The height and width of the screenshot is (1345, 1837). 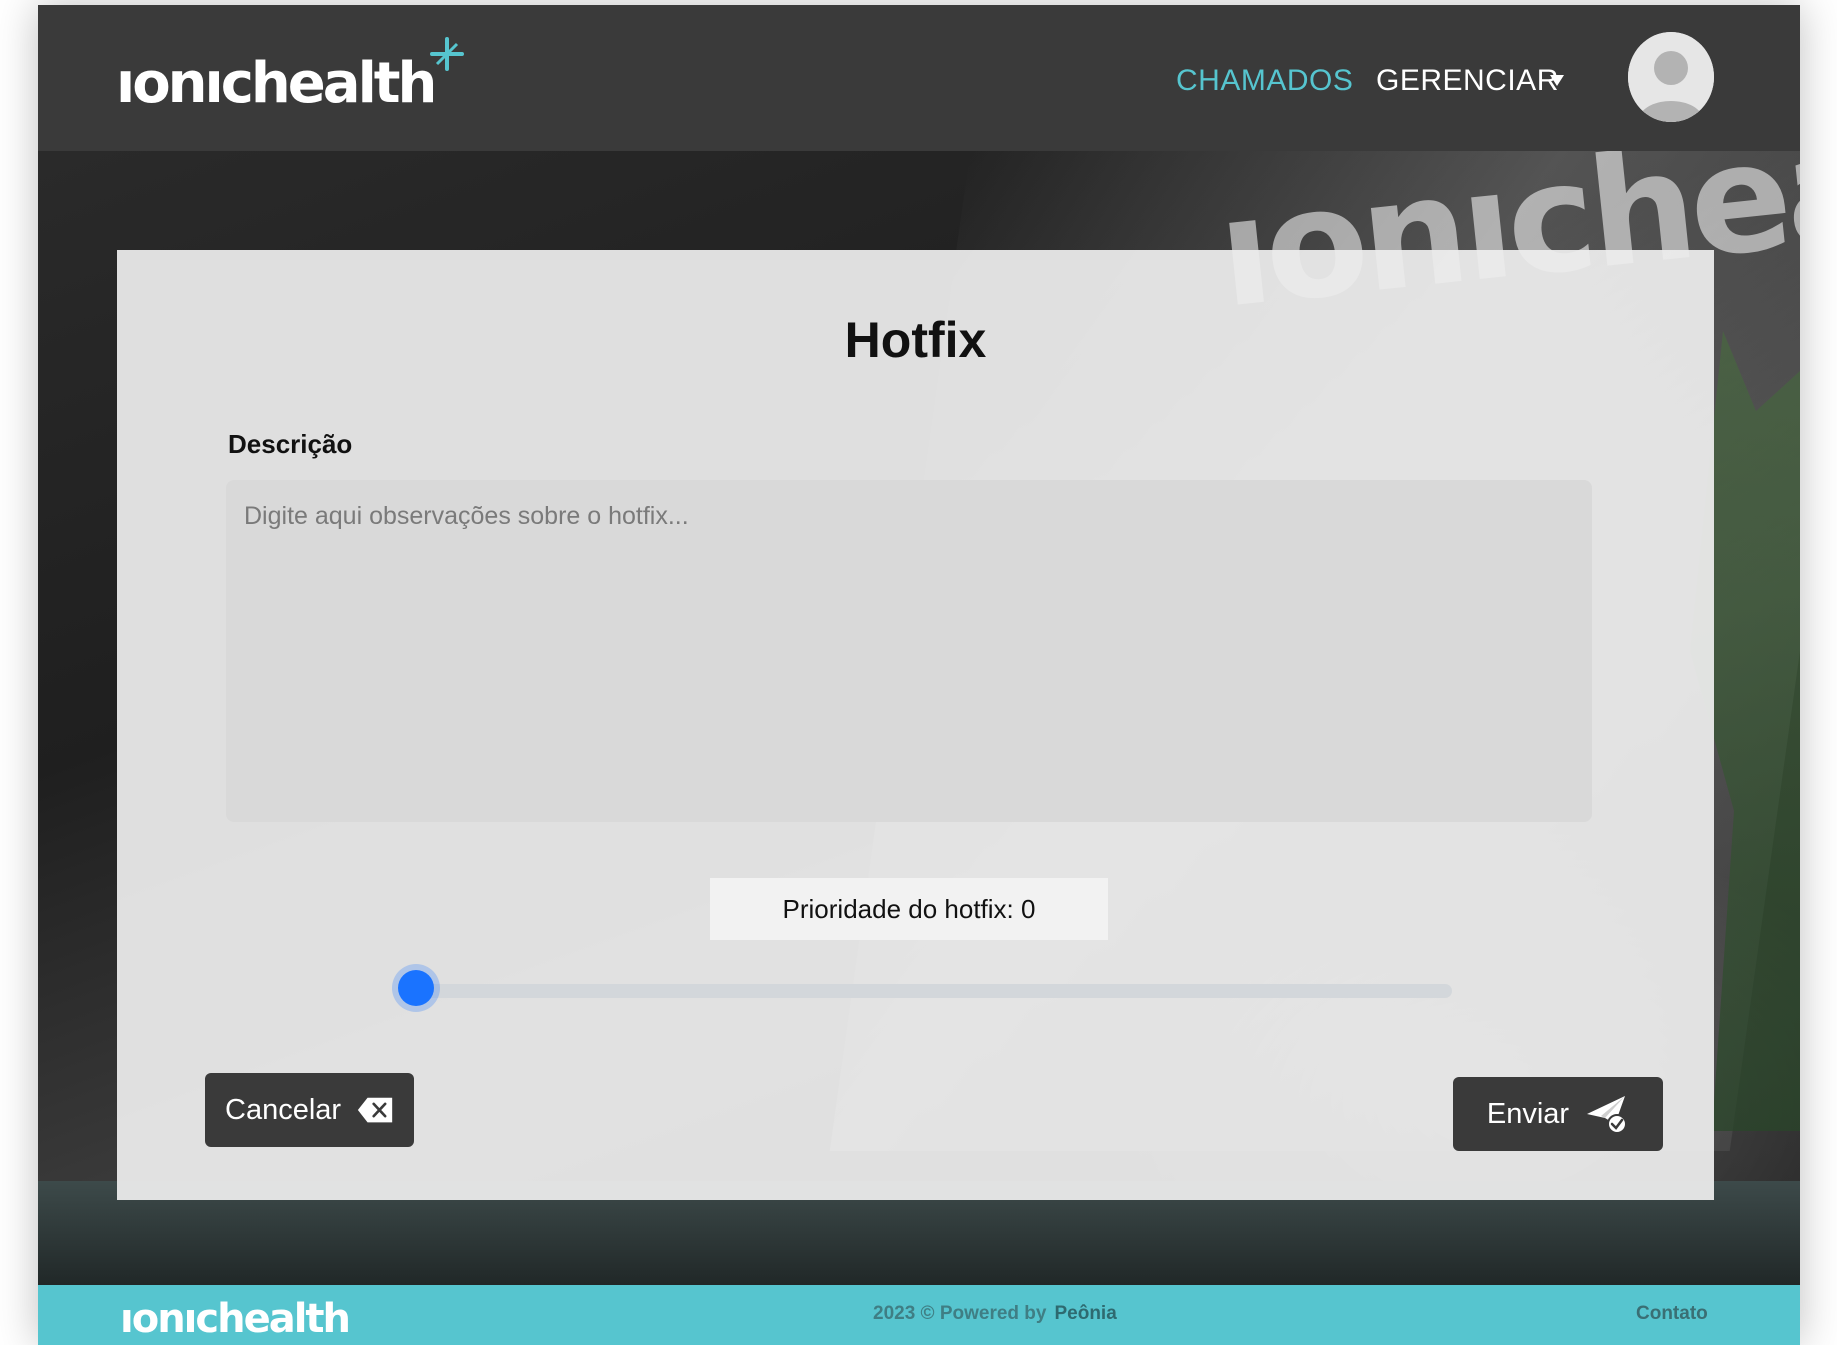 I want to click on nav-gerenciar-link: GERENCIAR, so click(x=1467, y=81).